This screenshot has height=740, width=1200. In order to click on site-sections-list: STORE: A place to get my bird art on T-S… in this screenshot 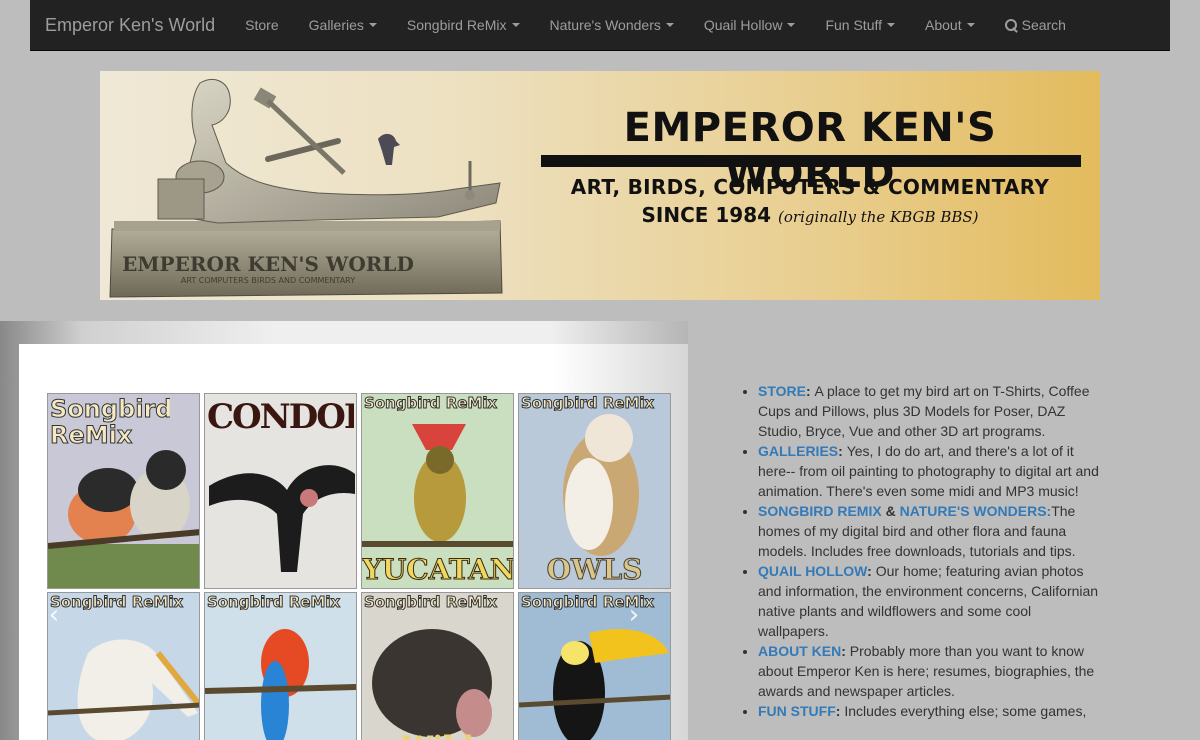, I will do `click(920, 551)`.